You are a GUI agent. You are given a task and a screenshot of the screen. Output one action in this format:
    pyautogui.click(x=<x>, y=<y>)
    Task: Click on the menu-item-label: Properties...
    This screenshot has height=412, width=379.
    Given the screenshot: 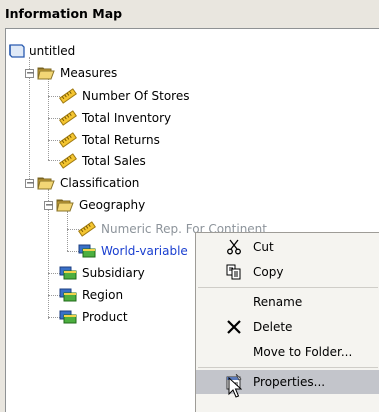 What is the action you would take?
    pyautogui.click(x=289, y=382)
    